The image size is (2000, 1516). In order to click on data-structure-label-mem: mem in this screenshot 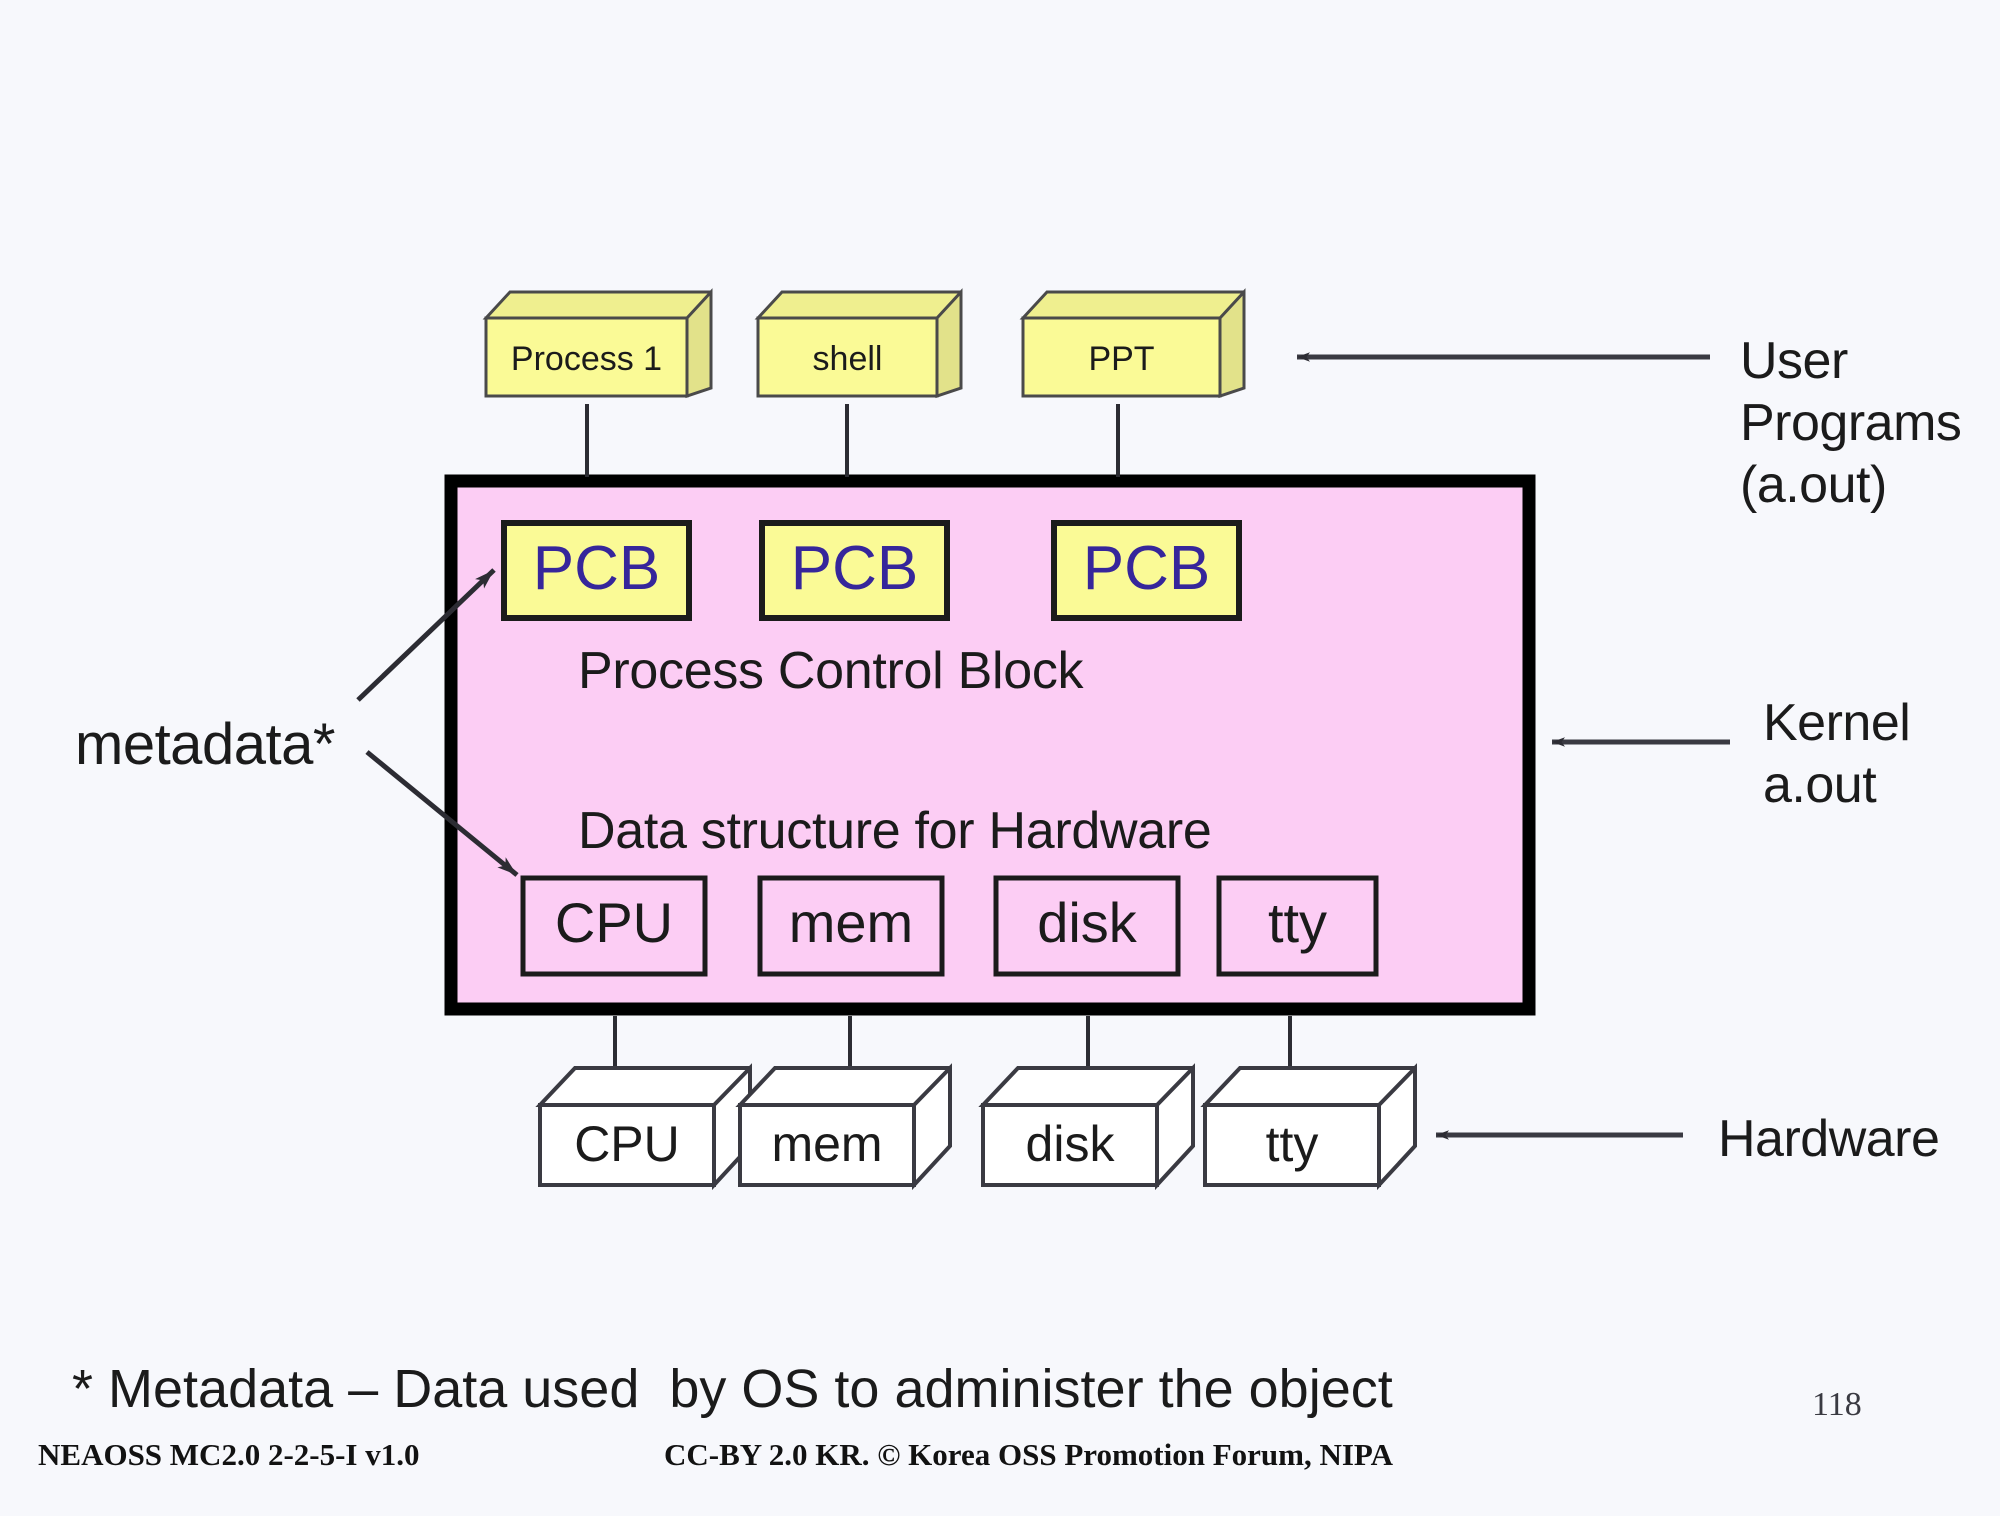, I will do `click(851, 922)`.